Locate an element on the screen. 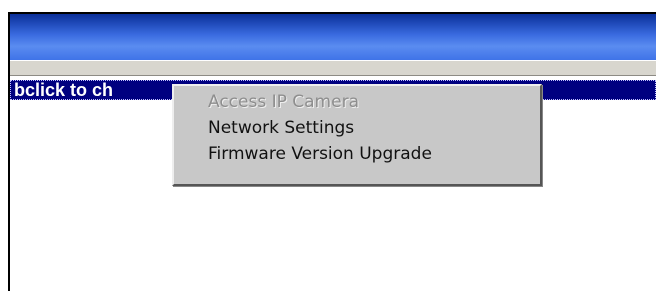  menu-item-network-settings: Network Settings is located at coordinates (281, 128).